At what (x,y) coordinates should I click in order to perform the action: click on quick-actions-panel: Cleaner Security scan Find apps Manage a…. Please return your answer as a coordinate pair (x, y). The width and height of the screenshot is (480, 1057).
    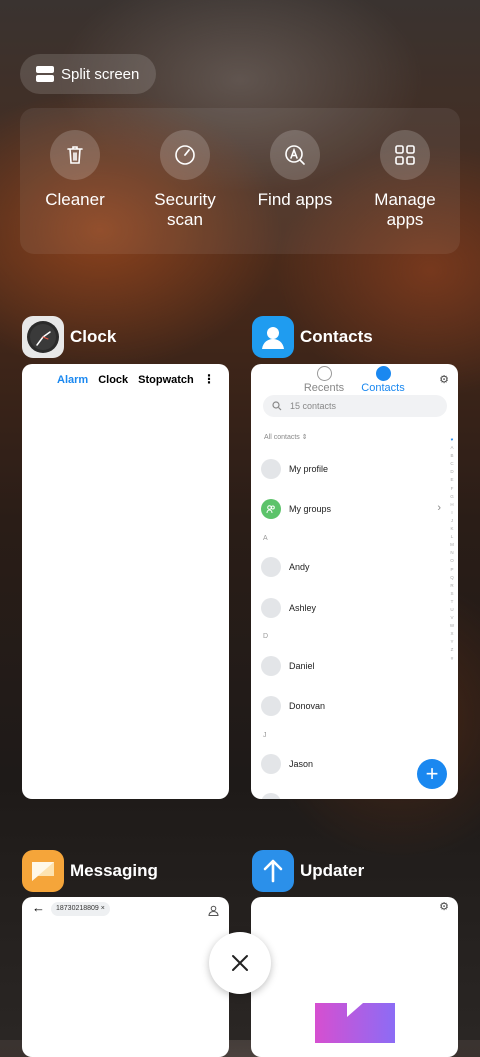
    Looking at the image, I should click on (240, 181).